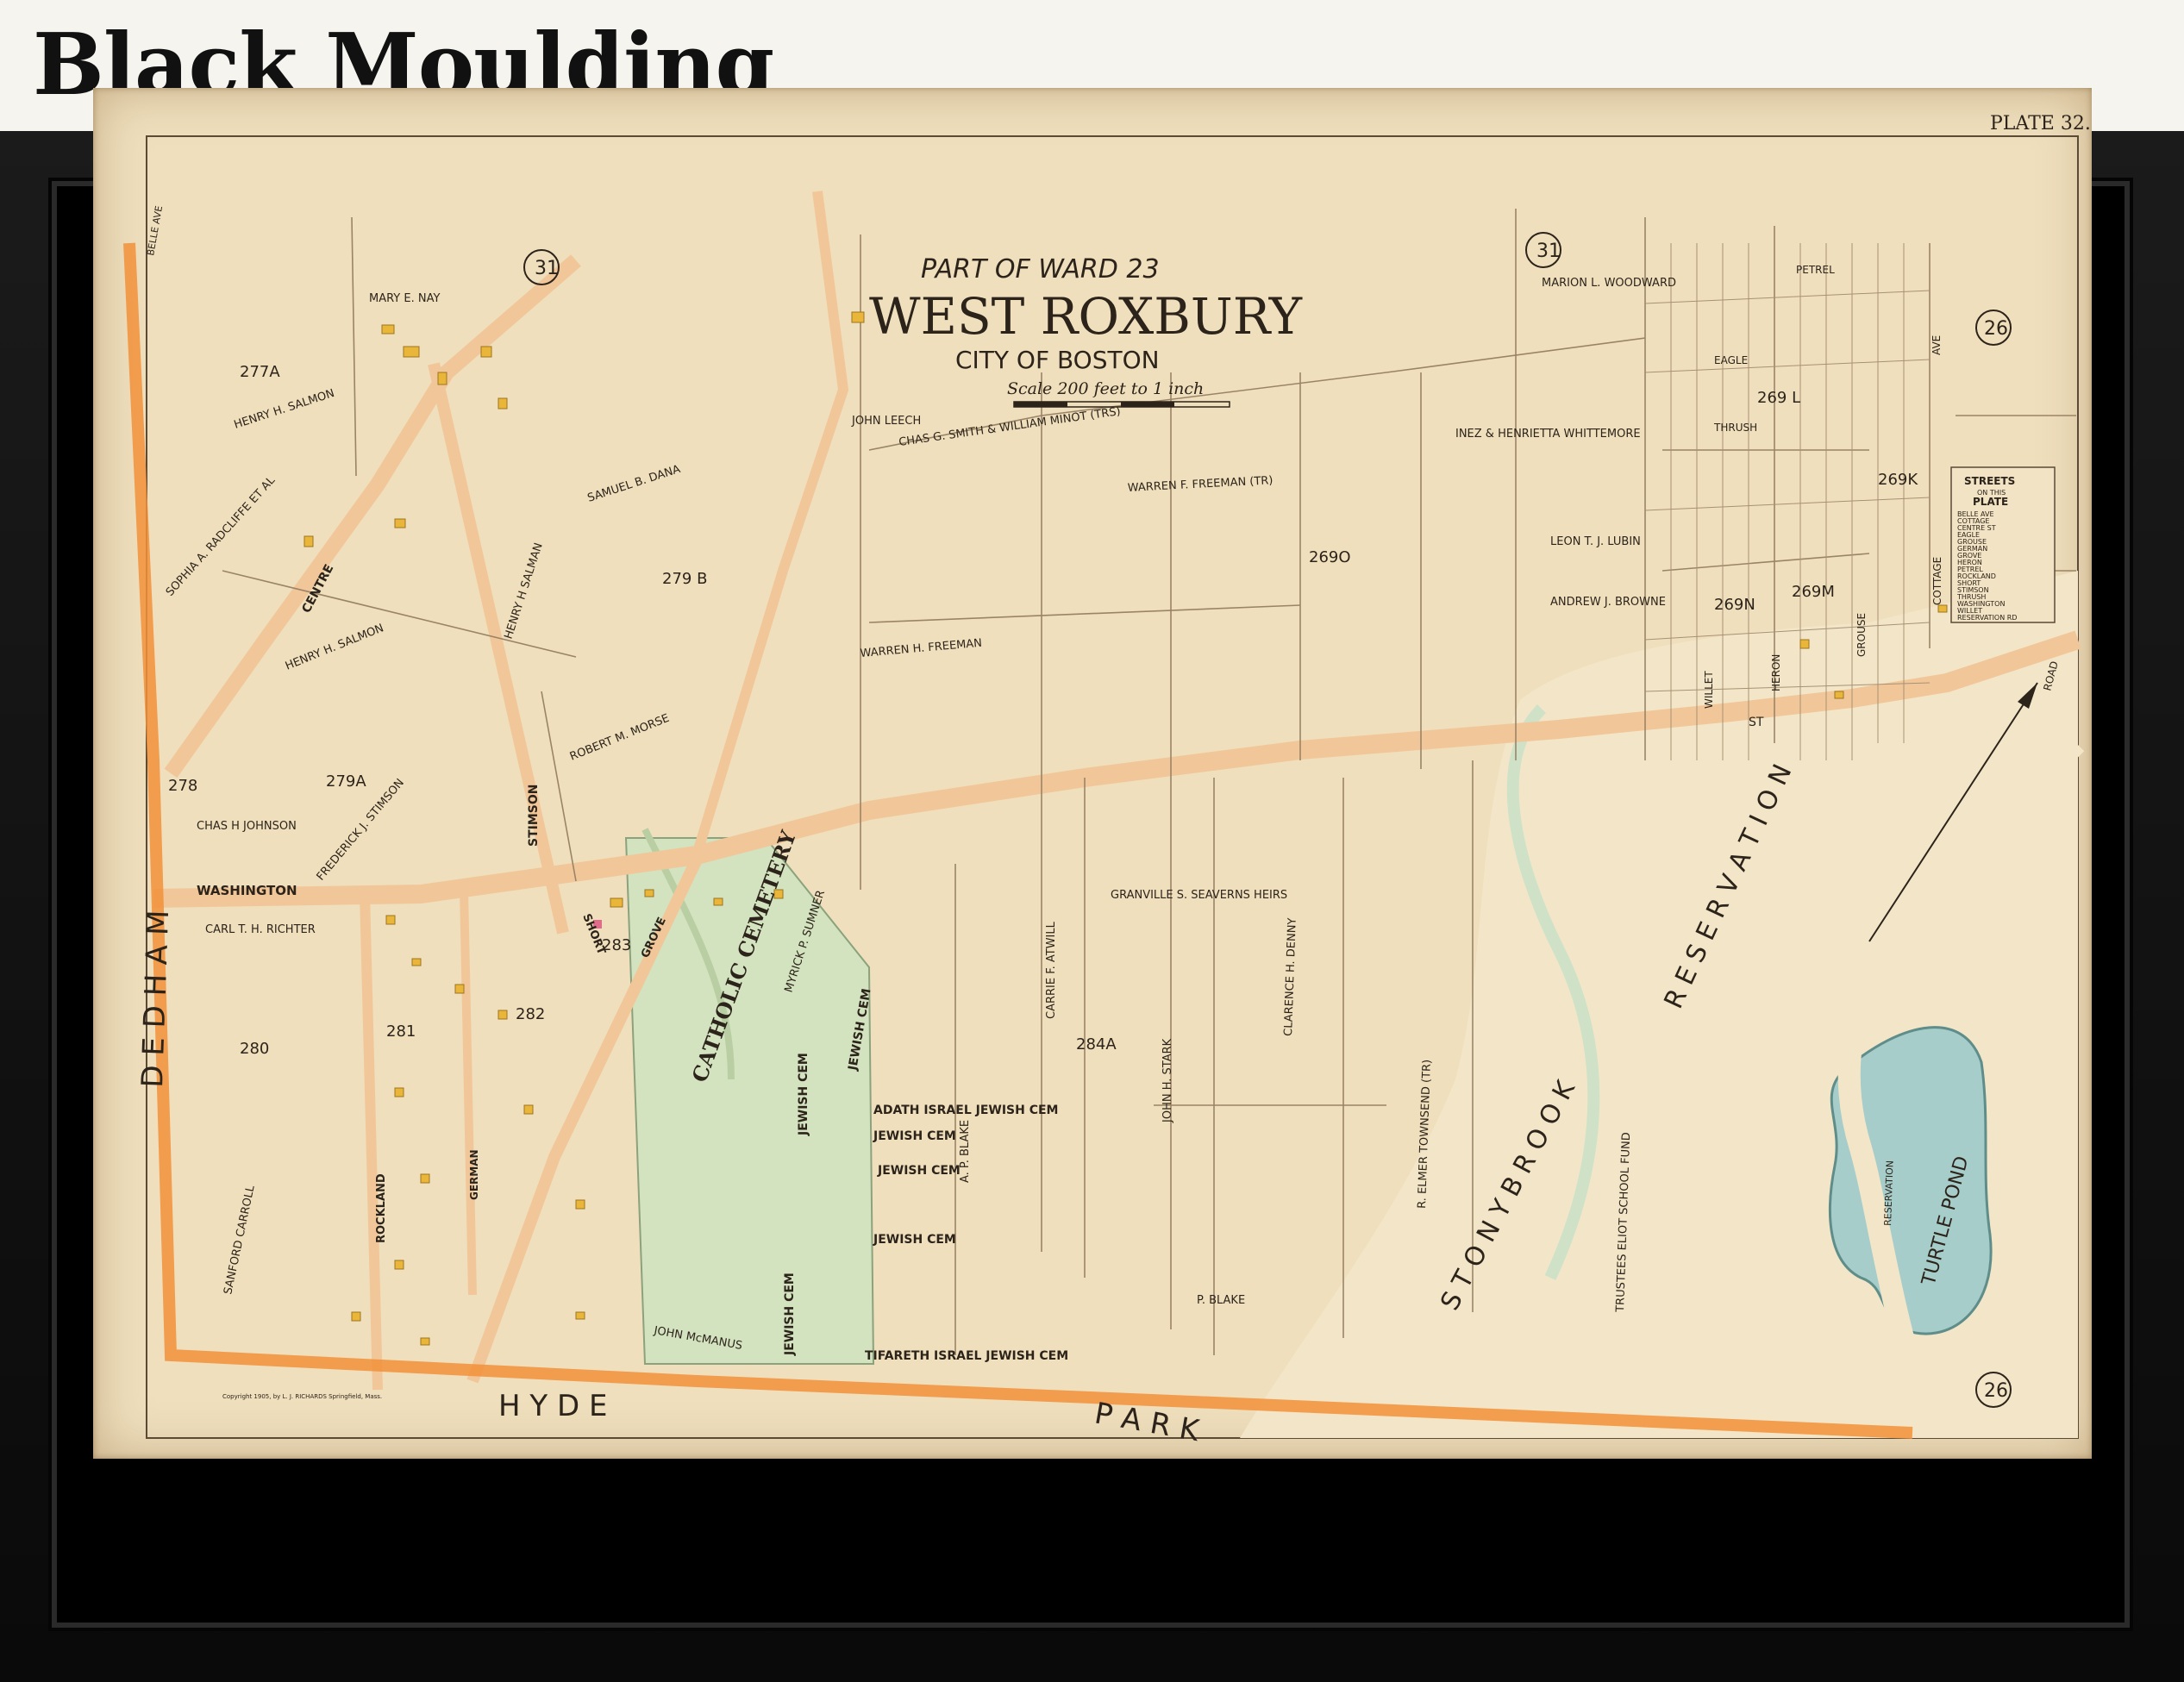 The image size is (2184, 1682). What do you see at coordinates (525, 591) in the screenshot?
I see `owner-label: HENRY H SALMAN` at bounding box center [525, 591].